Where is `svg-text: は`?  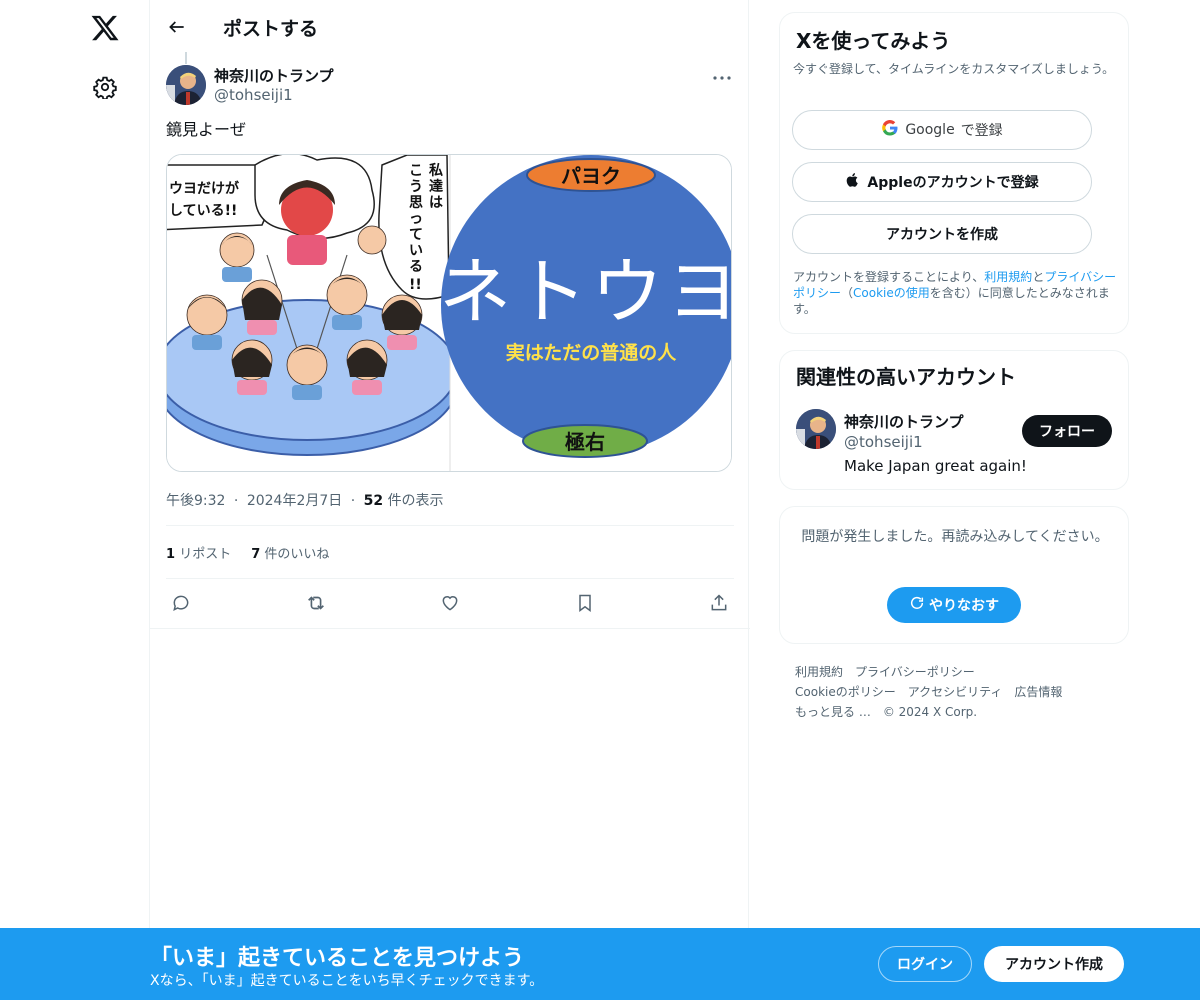 svg-text: は is located at coordinates (436, 203).